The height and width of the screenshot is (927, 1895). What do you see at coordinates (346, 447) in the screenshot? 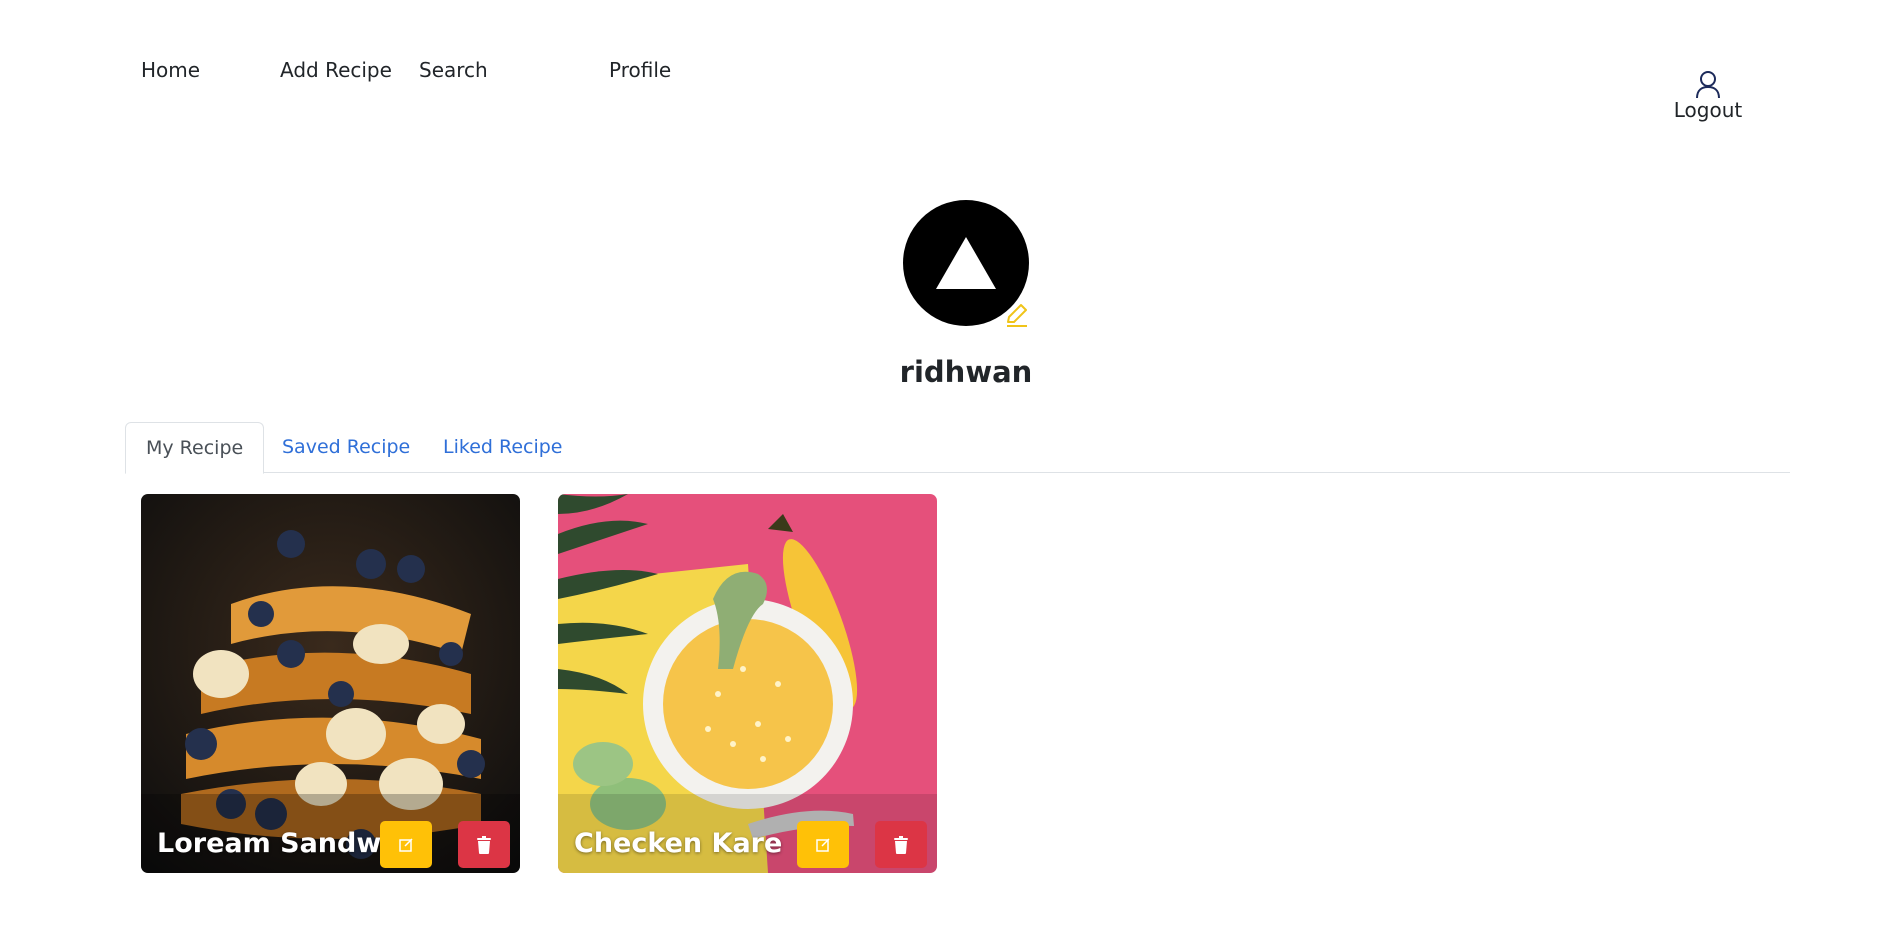
I see `tab-saved-recipe: Saved Recipe` at bounding box center [346, 447].